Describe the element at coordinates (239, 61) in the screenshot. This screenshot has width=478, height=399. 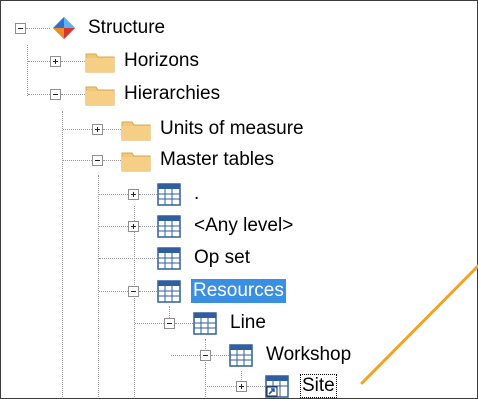
I see `tree-node-horizons: Horizons` at that location.